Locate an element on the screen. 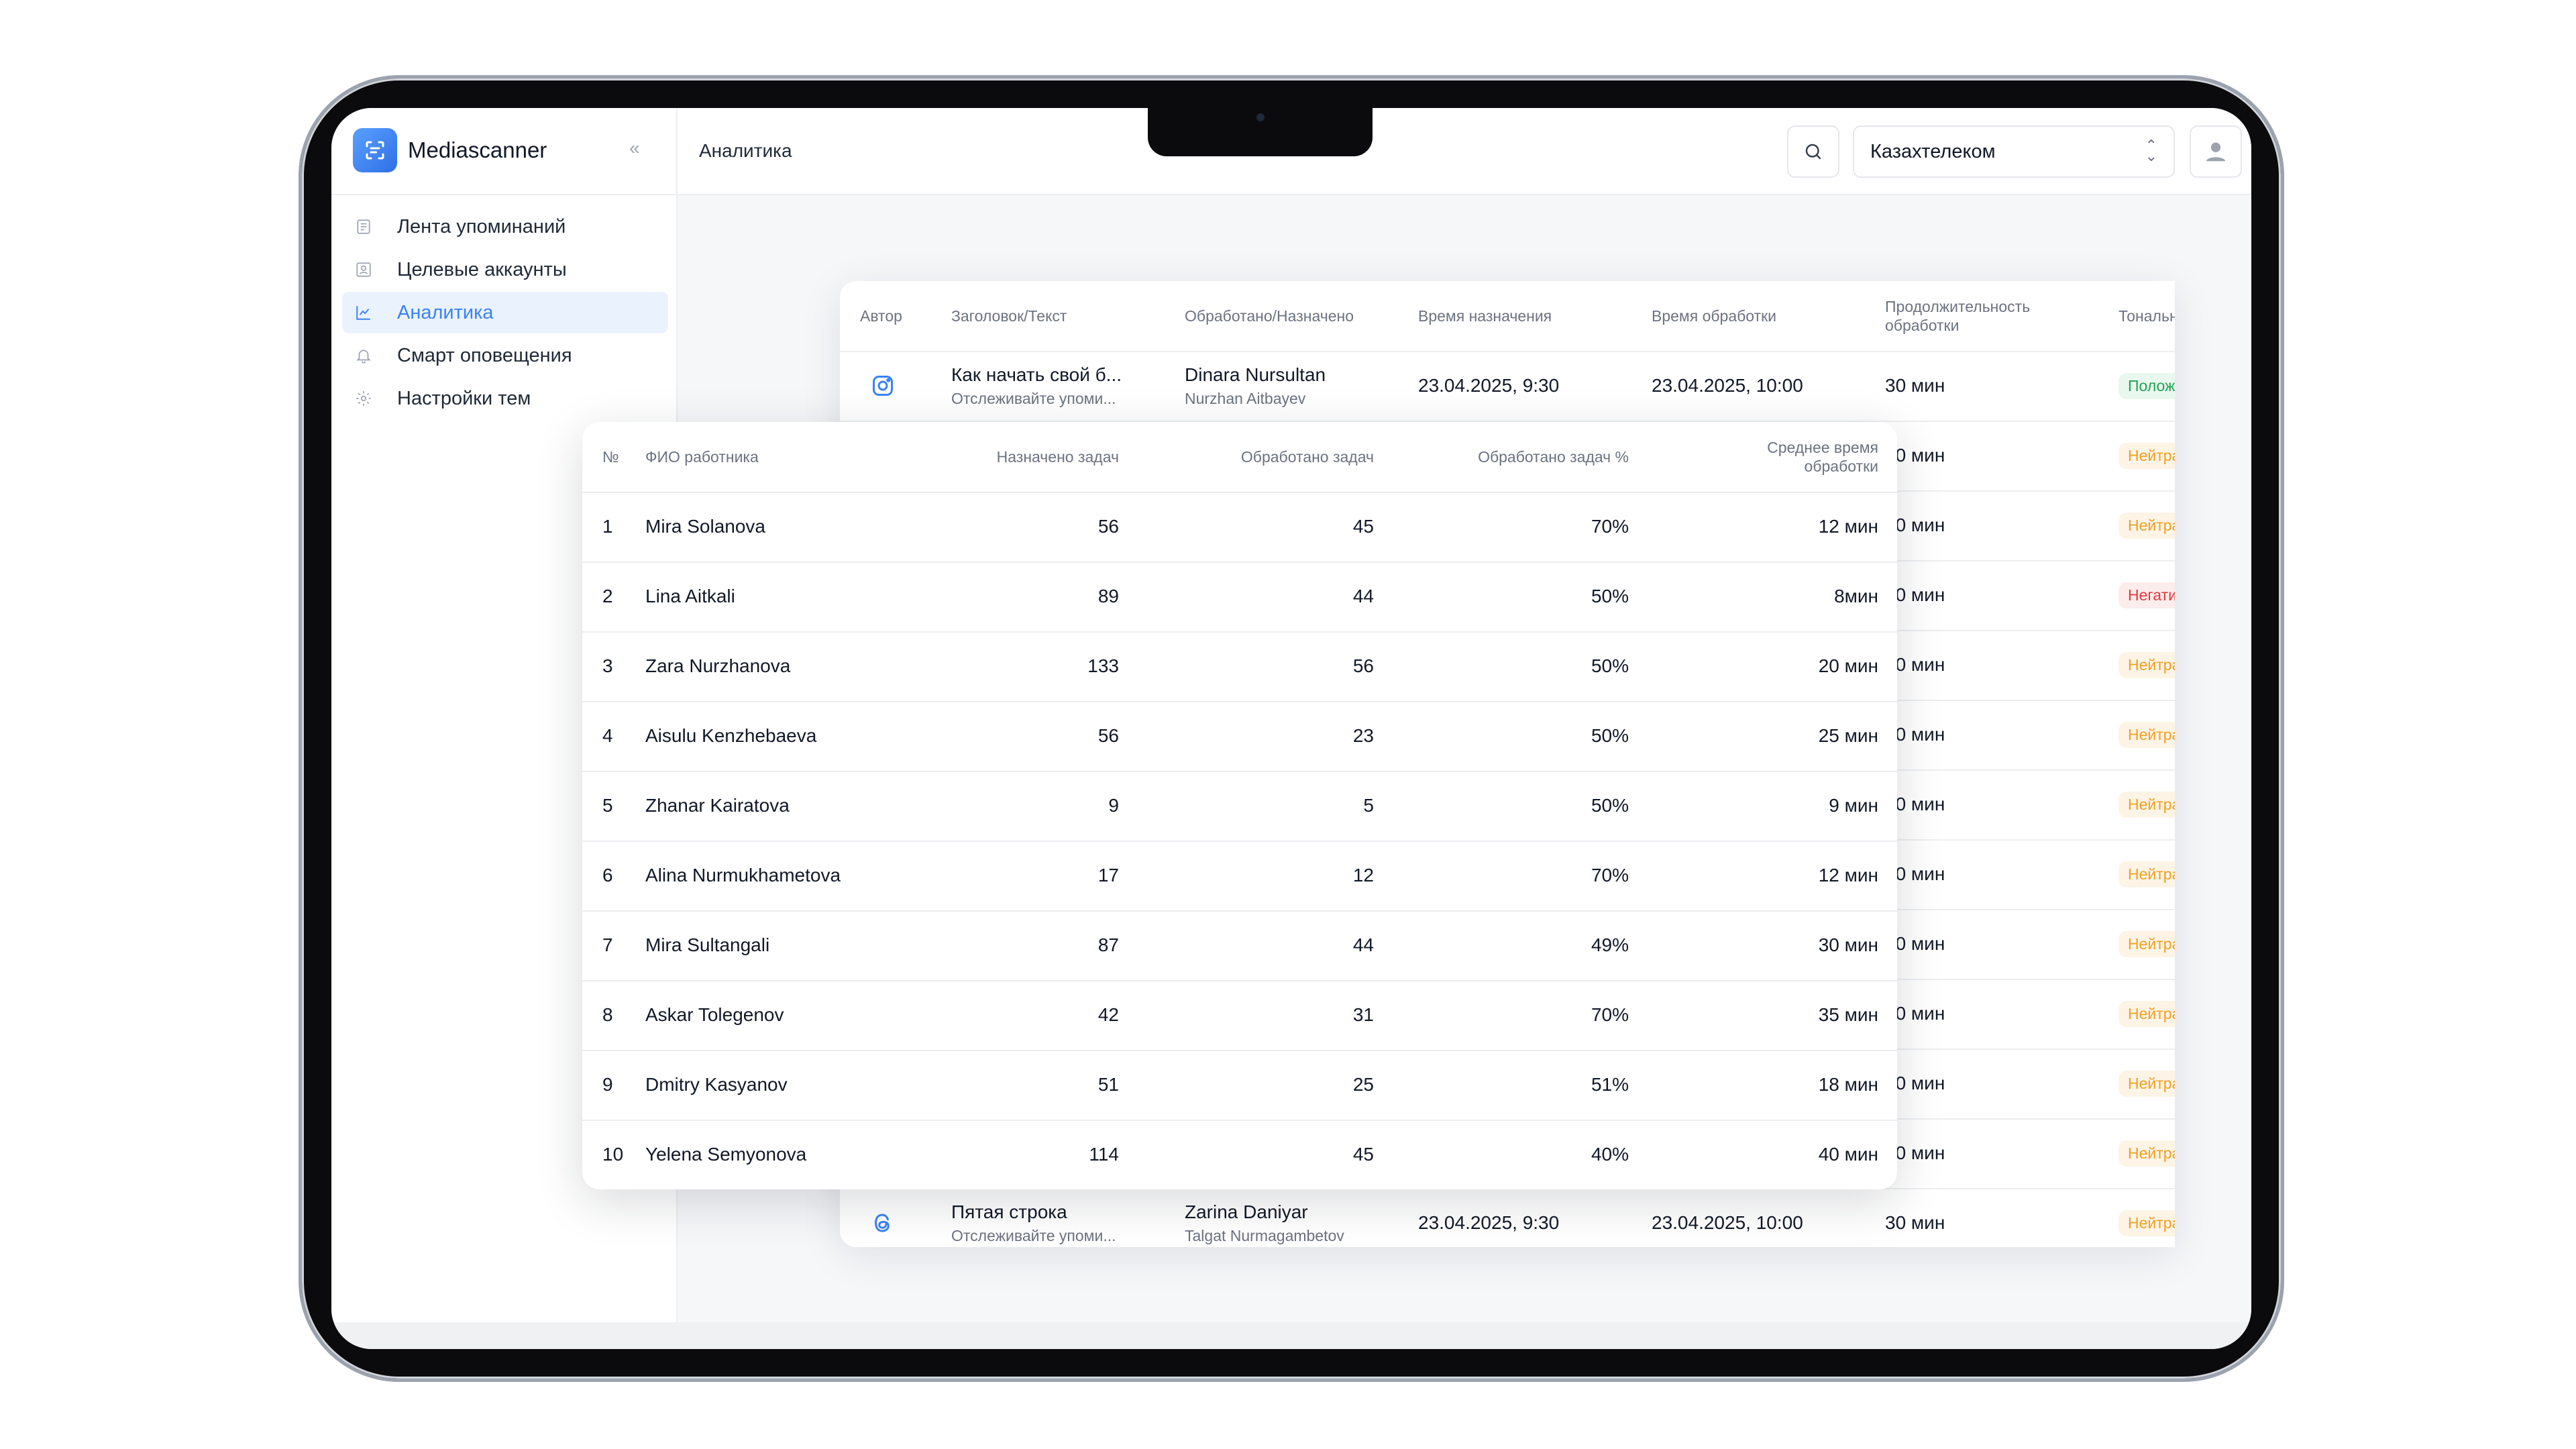 Image resolution: width=2576 pixels, height=1449 pixels. page-title: Аналитика is located at coordinates (745, 150).